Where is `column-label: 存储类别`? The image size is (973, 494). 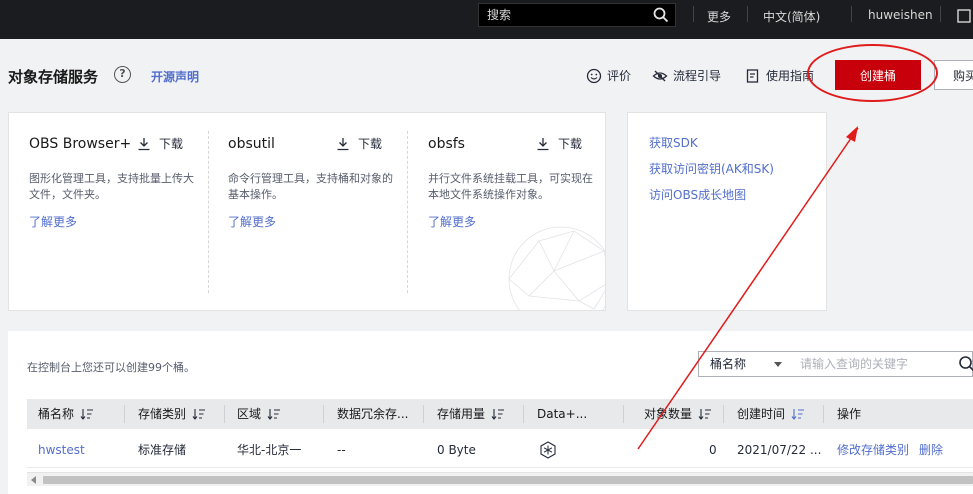 column-label: 存储类别 is located at coordinates (162, 414).